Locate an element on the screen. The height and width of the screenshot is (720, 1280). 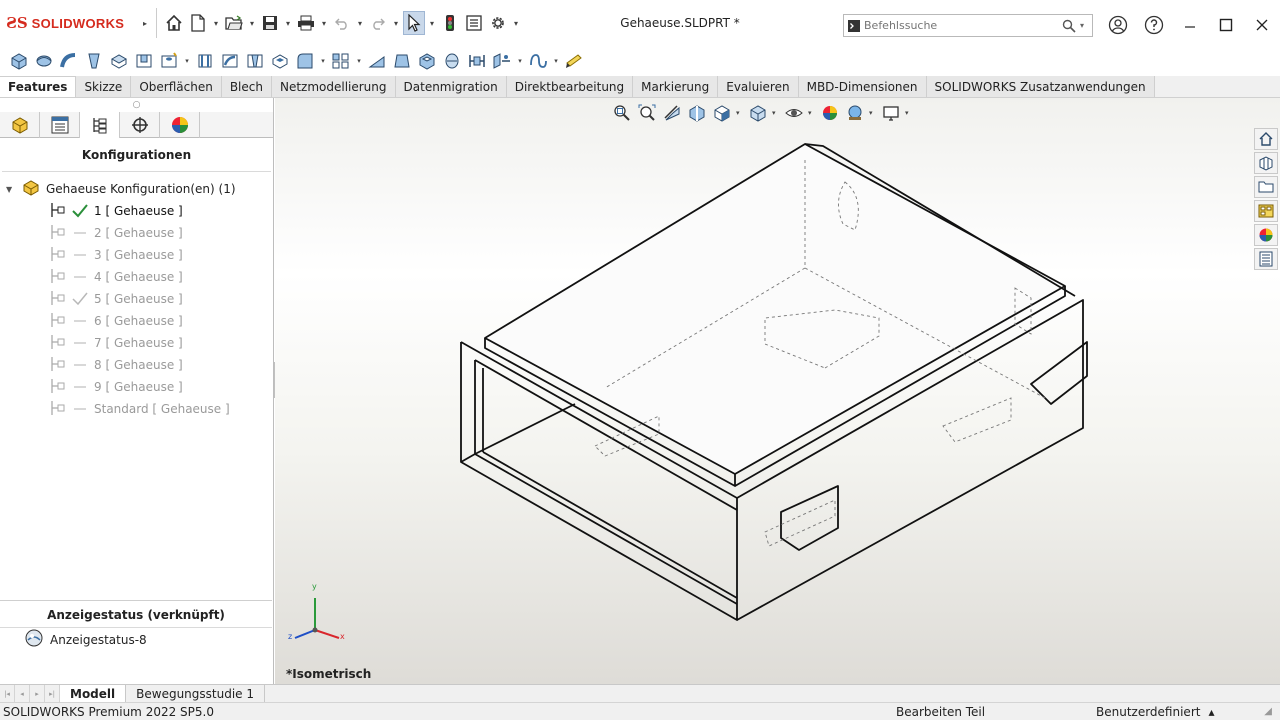
resize-grip-icon: ◢ is located at coordinates (1268, 711).